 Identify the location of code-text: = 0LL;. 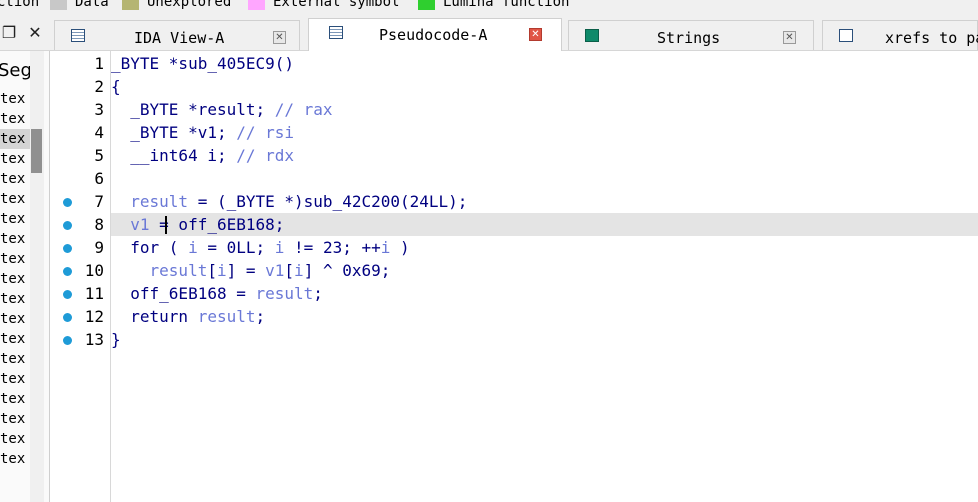
(236, 247).